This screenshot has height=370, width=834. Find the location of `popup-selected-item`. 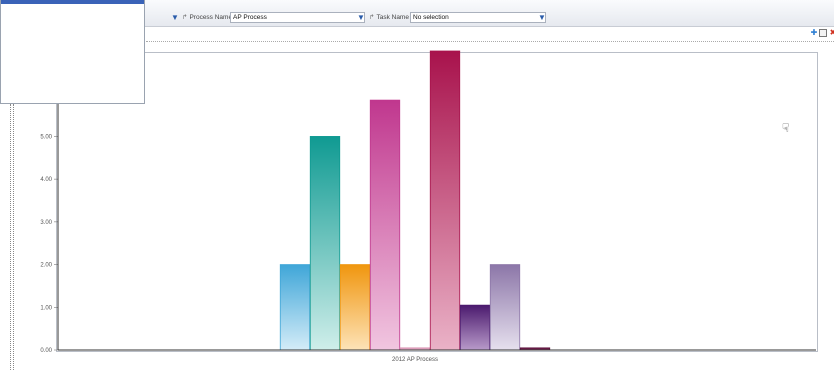

popup-selected-item is located at coordinates (72, 2).